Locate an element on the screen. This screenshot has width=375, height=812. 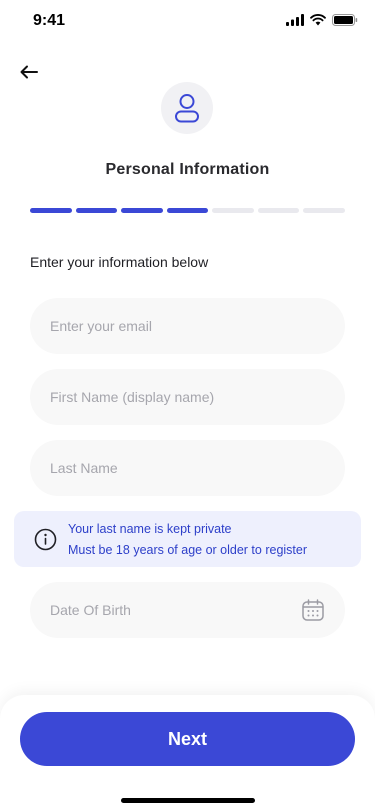
user-icon is located at coordinates (187, 108).